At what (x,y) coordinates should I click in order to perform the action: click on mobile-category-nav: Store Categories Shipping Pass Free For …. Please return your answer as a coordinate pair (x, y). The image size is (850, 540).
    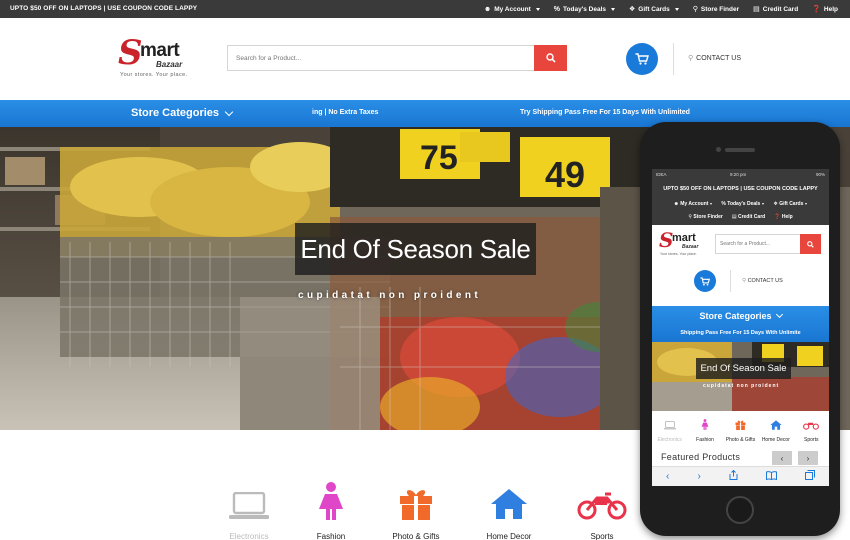
    Looking at the image, I should click on (740, 324).